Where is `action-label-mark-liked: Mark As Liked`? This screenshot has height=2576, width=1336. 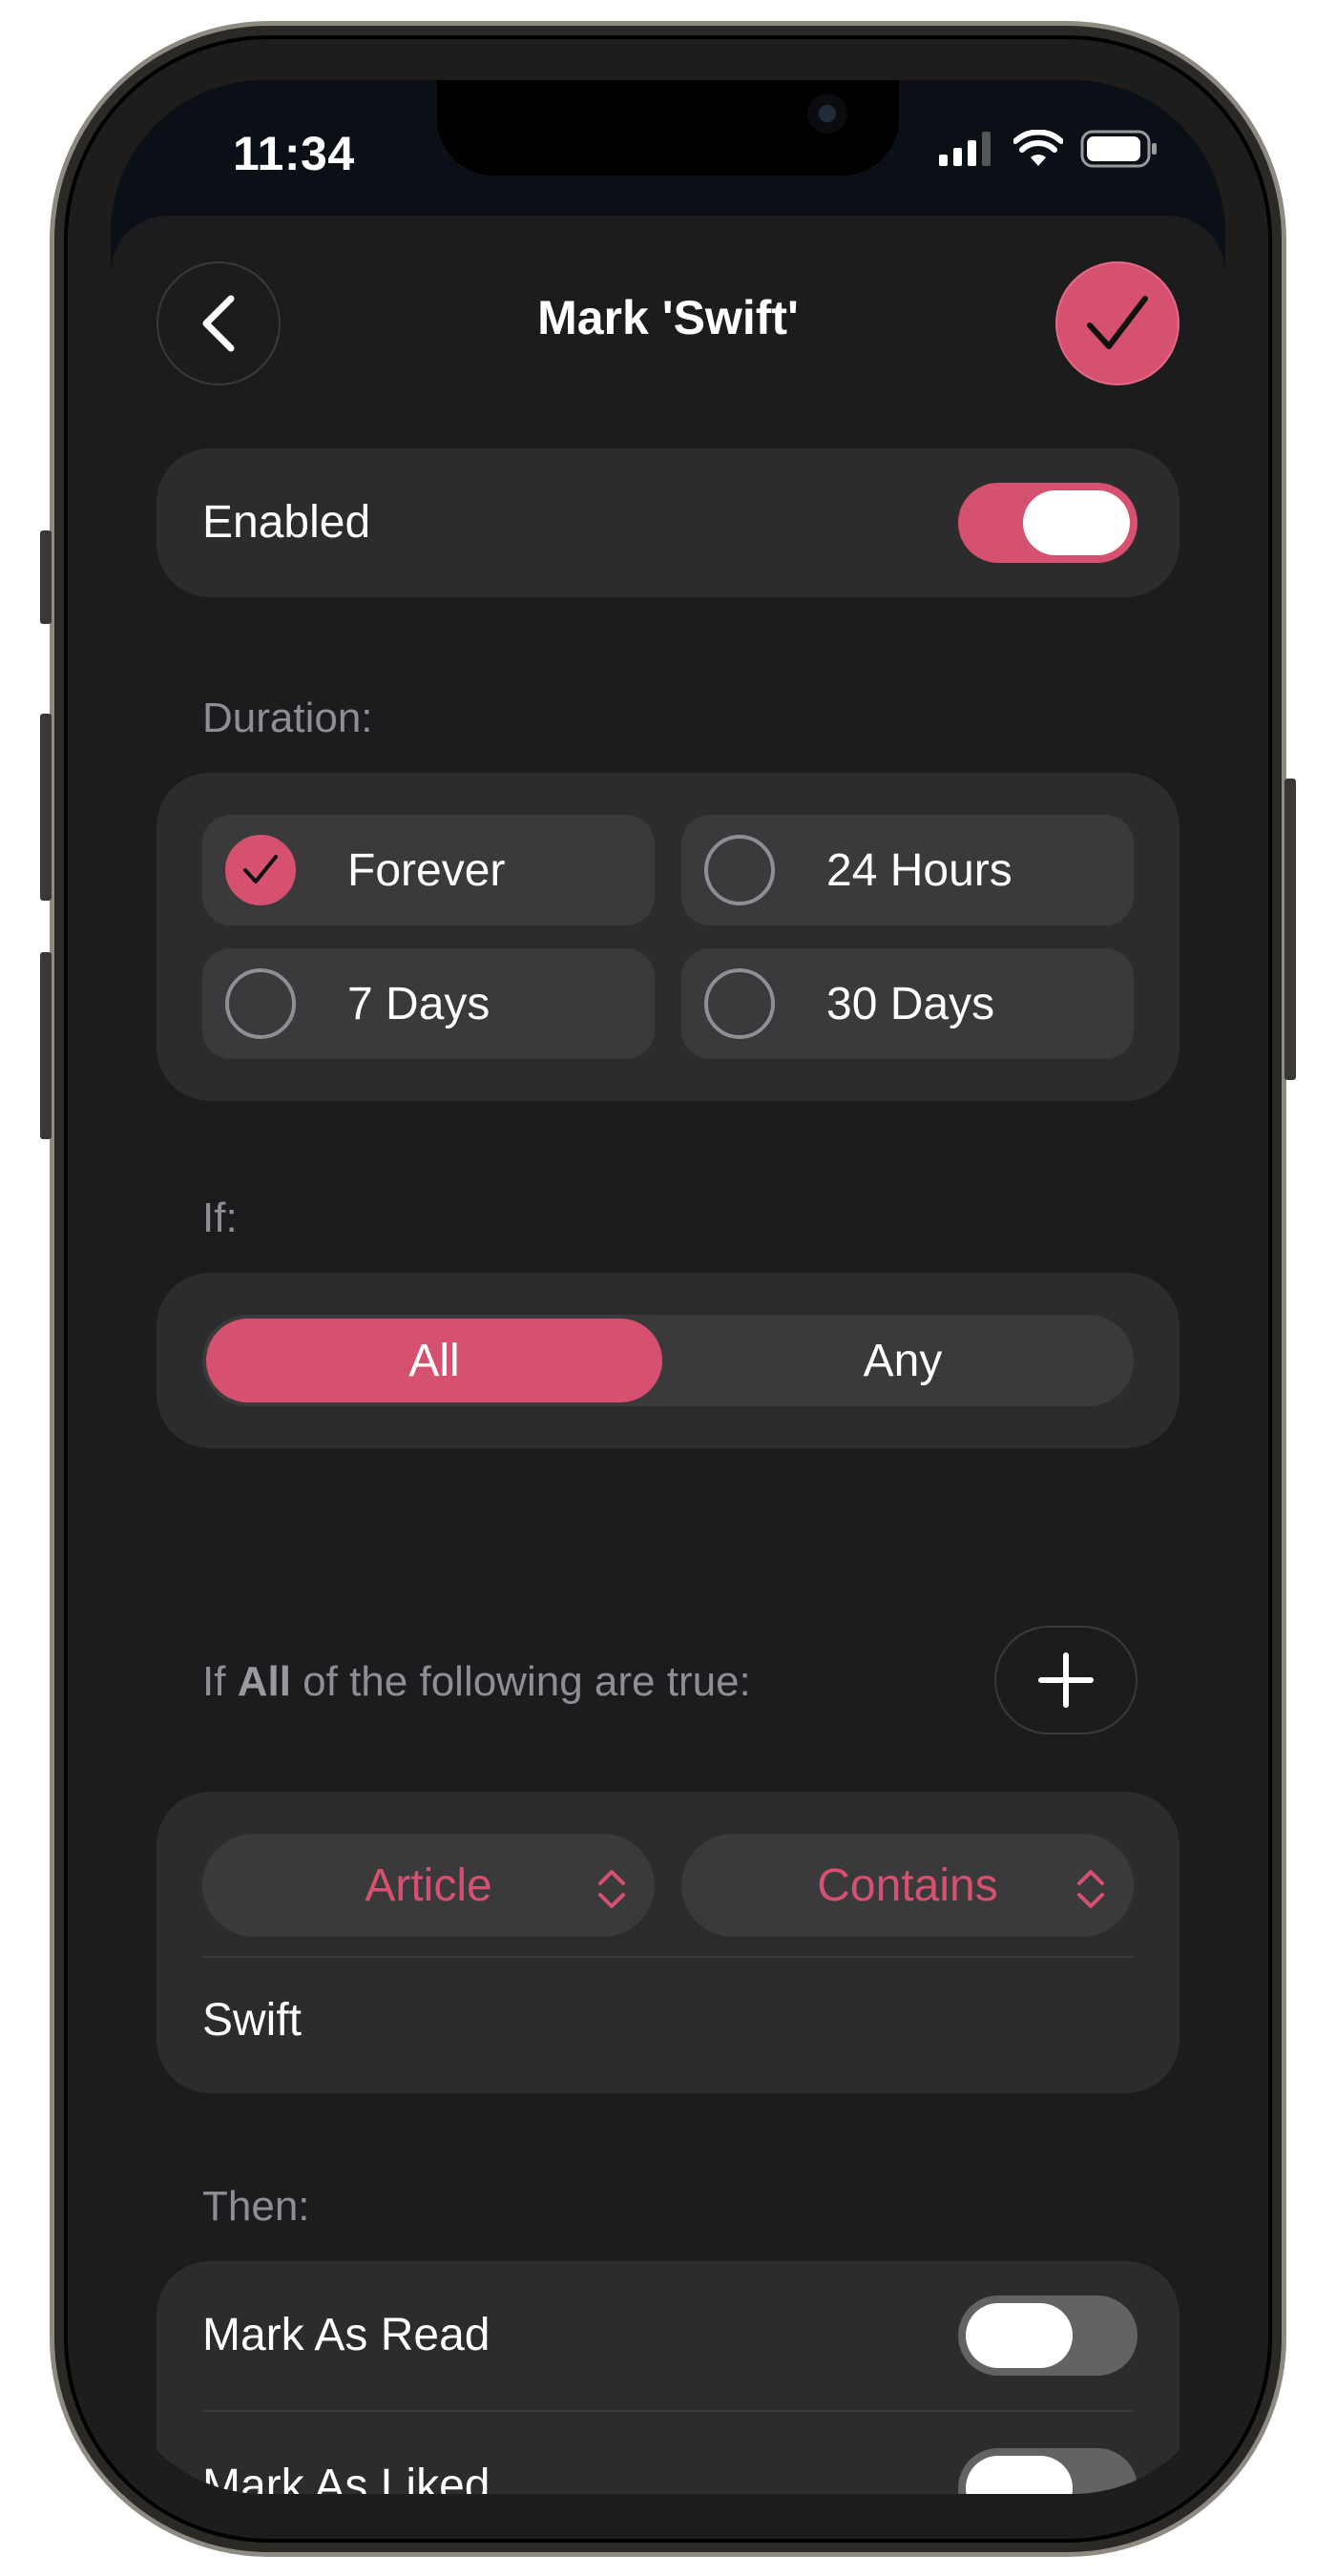 action-label-mark-liked: Mark As Liked is located at coordinates (346, 2477).